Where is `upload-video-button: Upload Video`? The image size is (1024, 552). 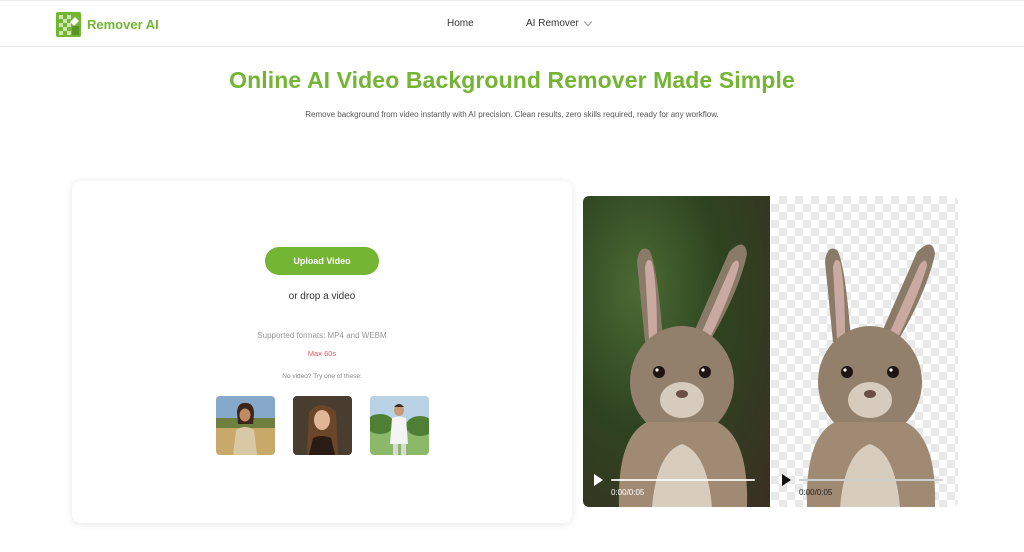 upload-video-button: Upload Video is located at coordinates (322, 261).